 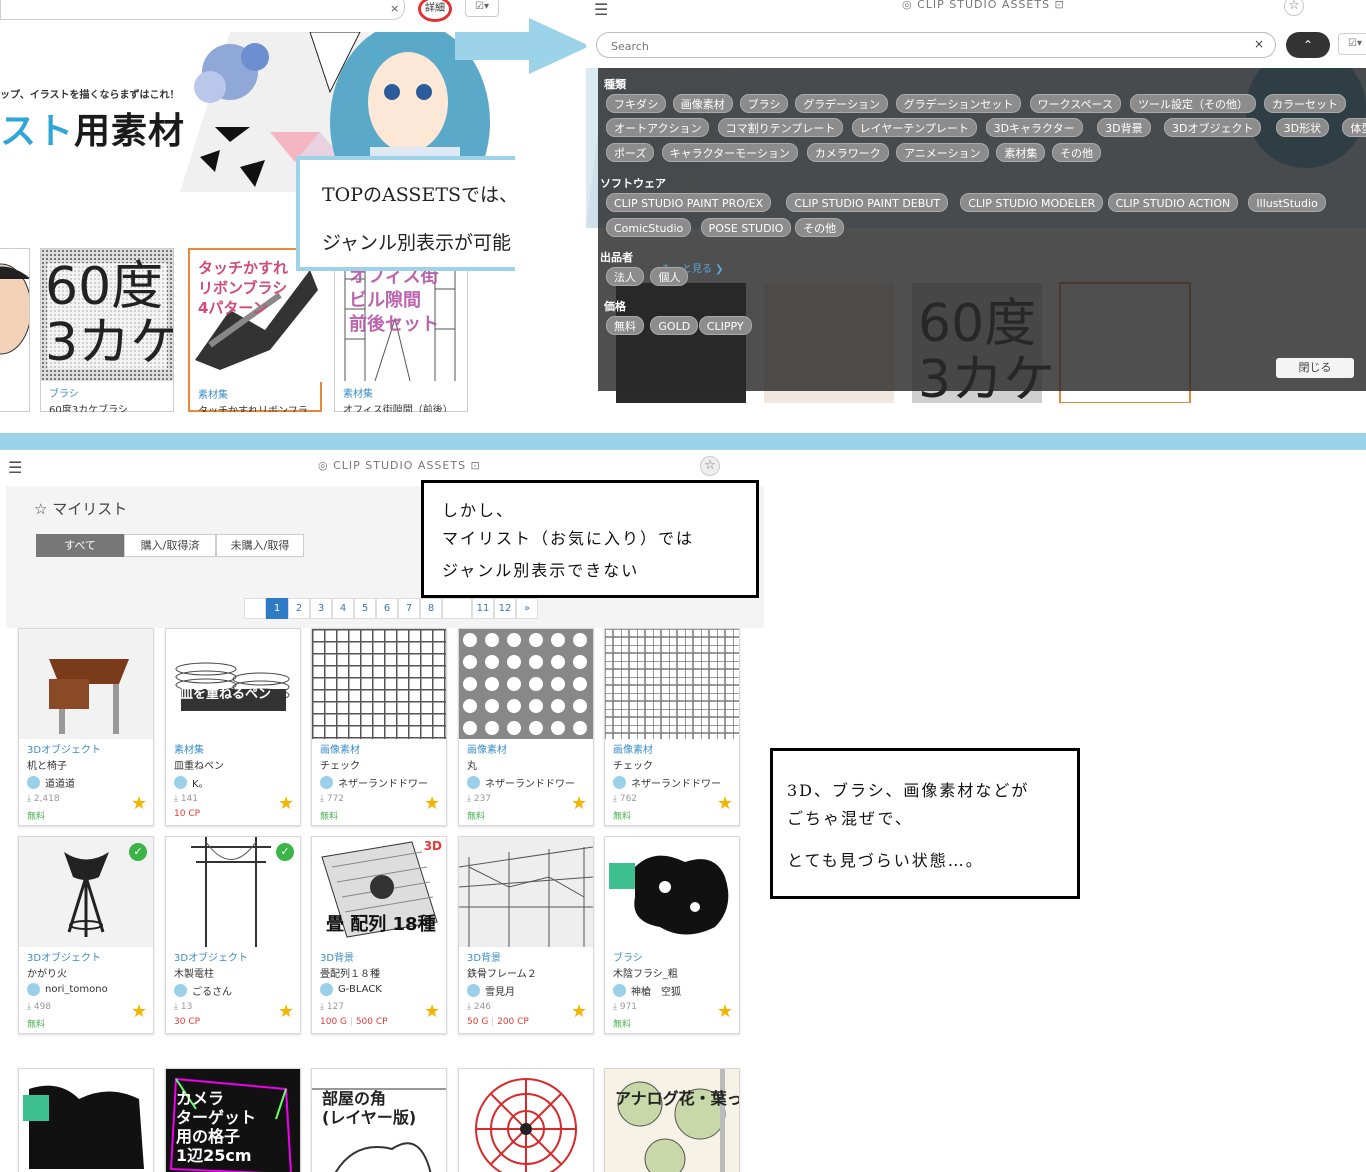 What do you see at coordinates (387, 608) in the screenshot?
I see `page-link: 6` at bounding box center [387, 608].